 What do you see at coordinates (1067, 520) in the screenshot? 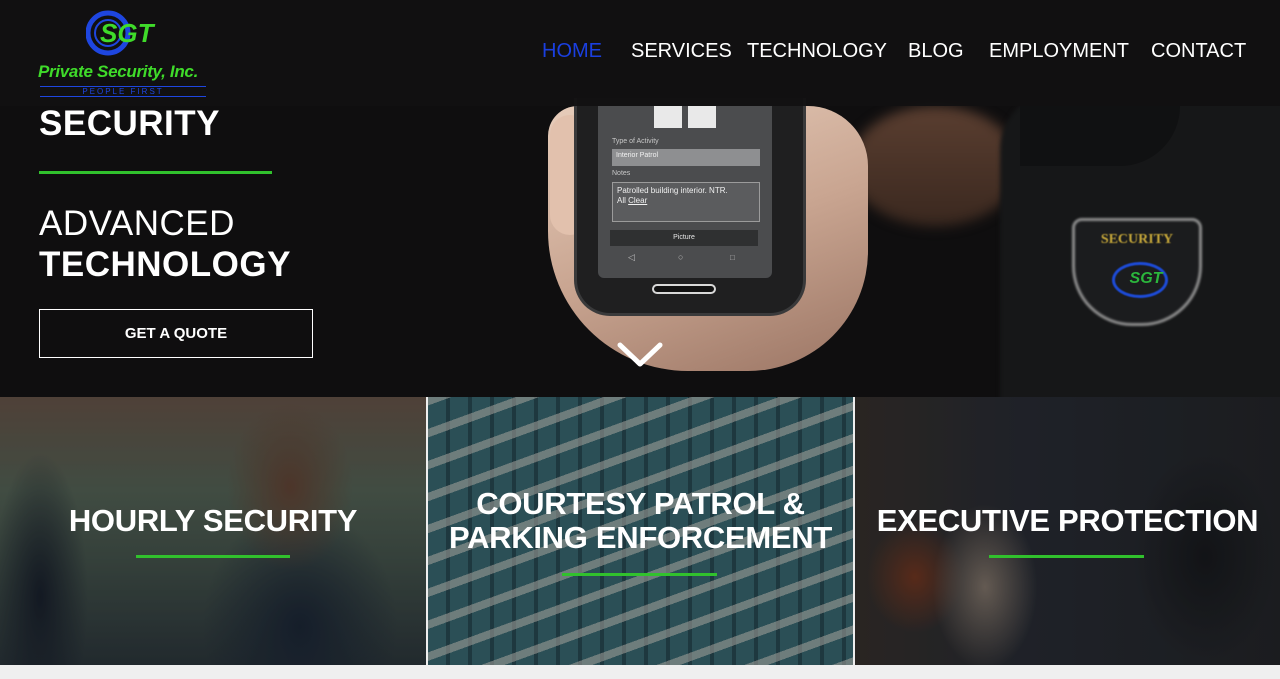
I see `service-title: EXECUTIVE PROTECTION` at bounding box center [1067, 520].